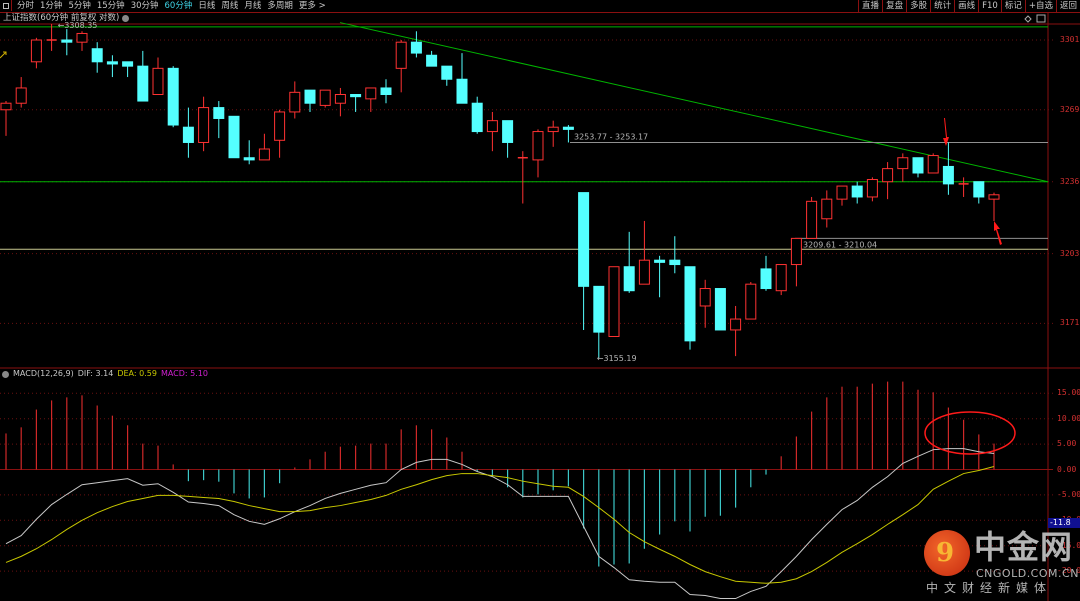  I want to click on chart-title: 上证指数(60分钟 前复权 对数), so click(66, 18).